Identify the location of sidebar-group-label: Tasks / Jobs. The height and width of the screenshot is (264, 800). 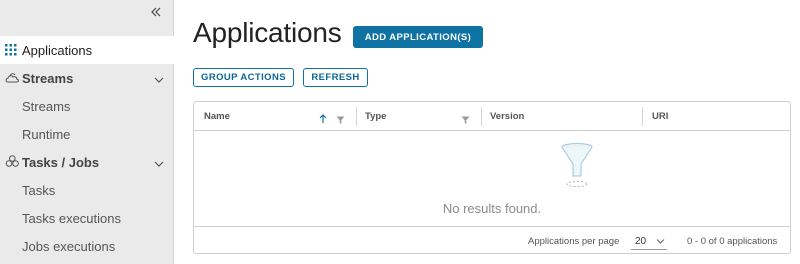
(61, 162).